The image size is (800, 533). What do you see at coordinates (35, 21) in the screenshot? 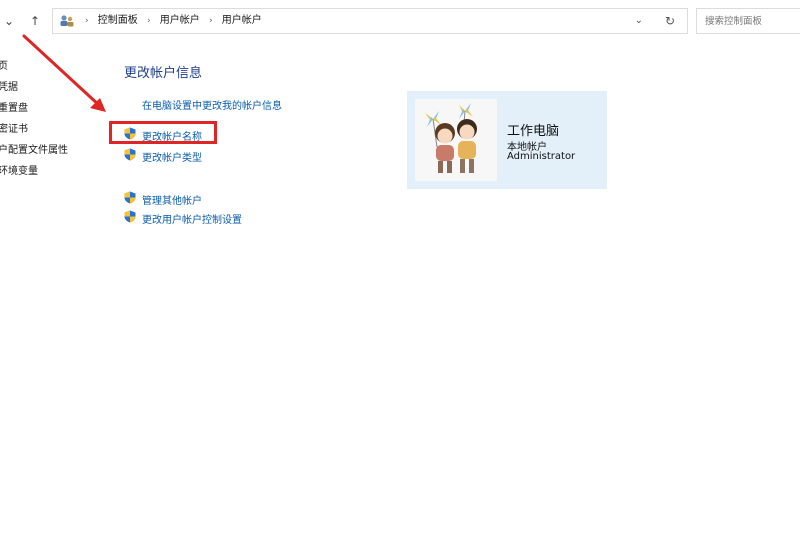
I see `up-arrow-icon: ↑` at bounding box center [35, 21].